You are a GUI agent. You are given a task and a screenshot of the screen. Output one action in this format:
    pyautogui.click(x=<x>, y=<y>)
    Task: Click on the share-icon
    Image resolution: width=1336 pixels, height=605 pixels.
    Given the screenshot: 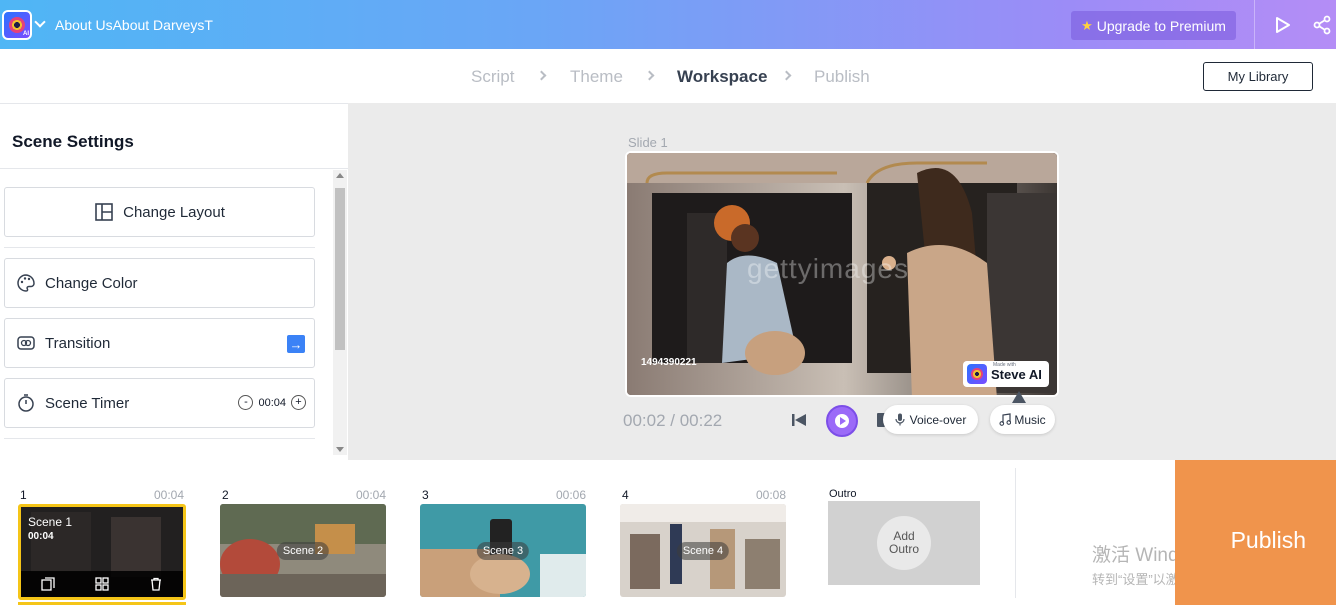 What is the action you would take?
    pyautogui.click(x=1322, y=25)
    